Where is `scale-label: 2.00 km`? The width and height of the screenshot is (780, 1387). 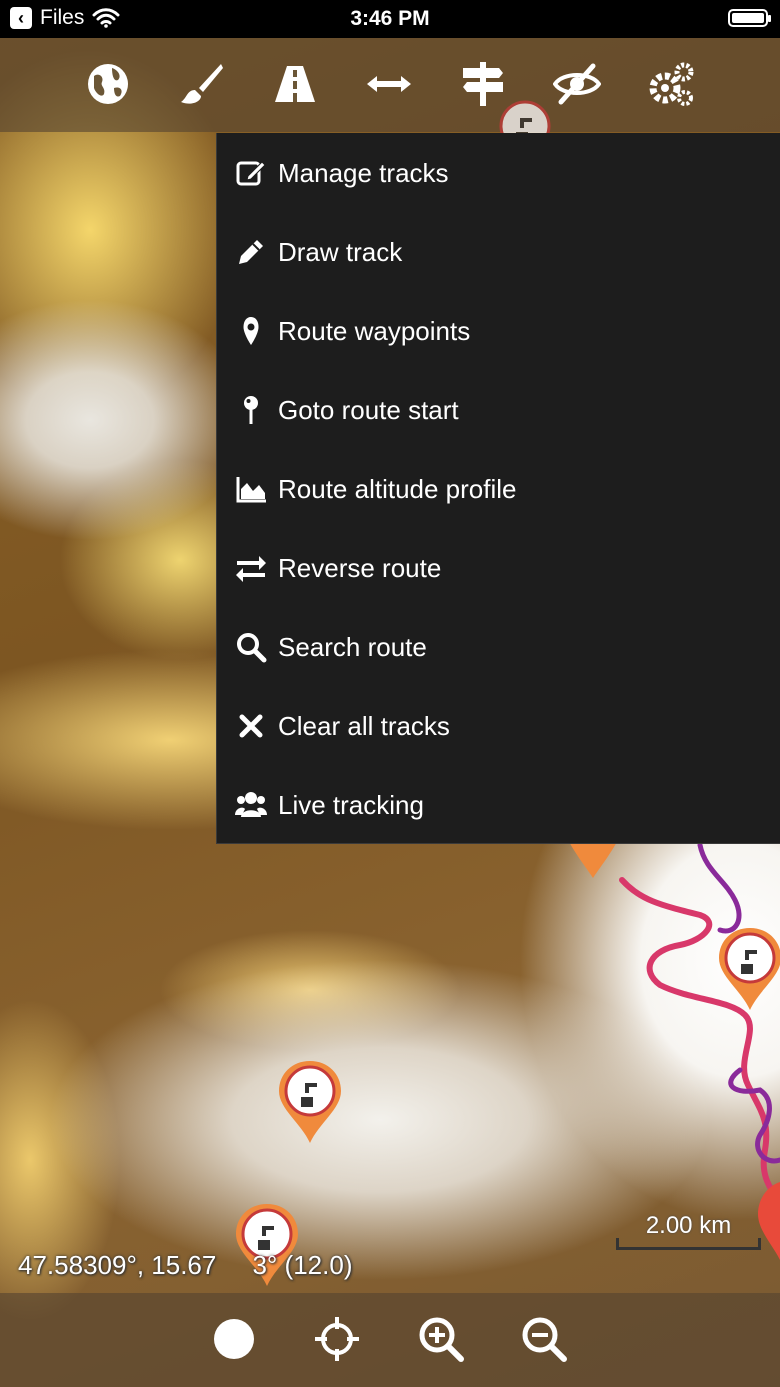 scale-label: 2.00 km is located at coordinates (688, 1225).